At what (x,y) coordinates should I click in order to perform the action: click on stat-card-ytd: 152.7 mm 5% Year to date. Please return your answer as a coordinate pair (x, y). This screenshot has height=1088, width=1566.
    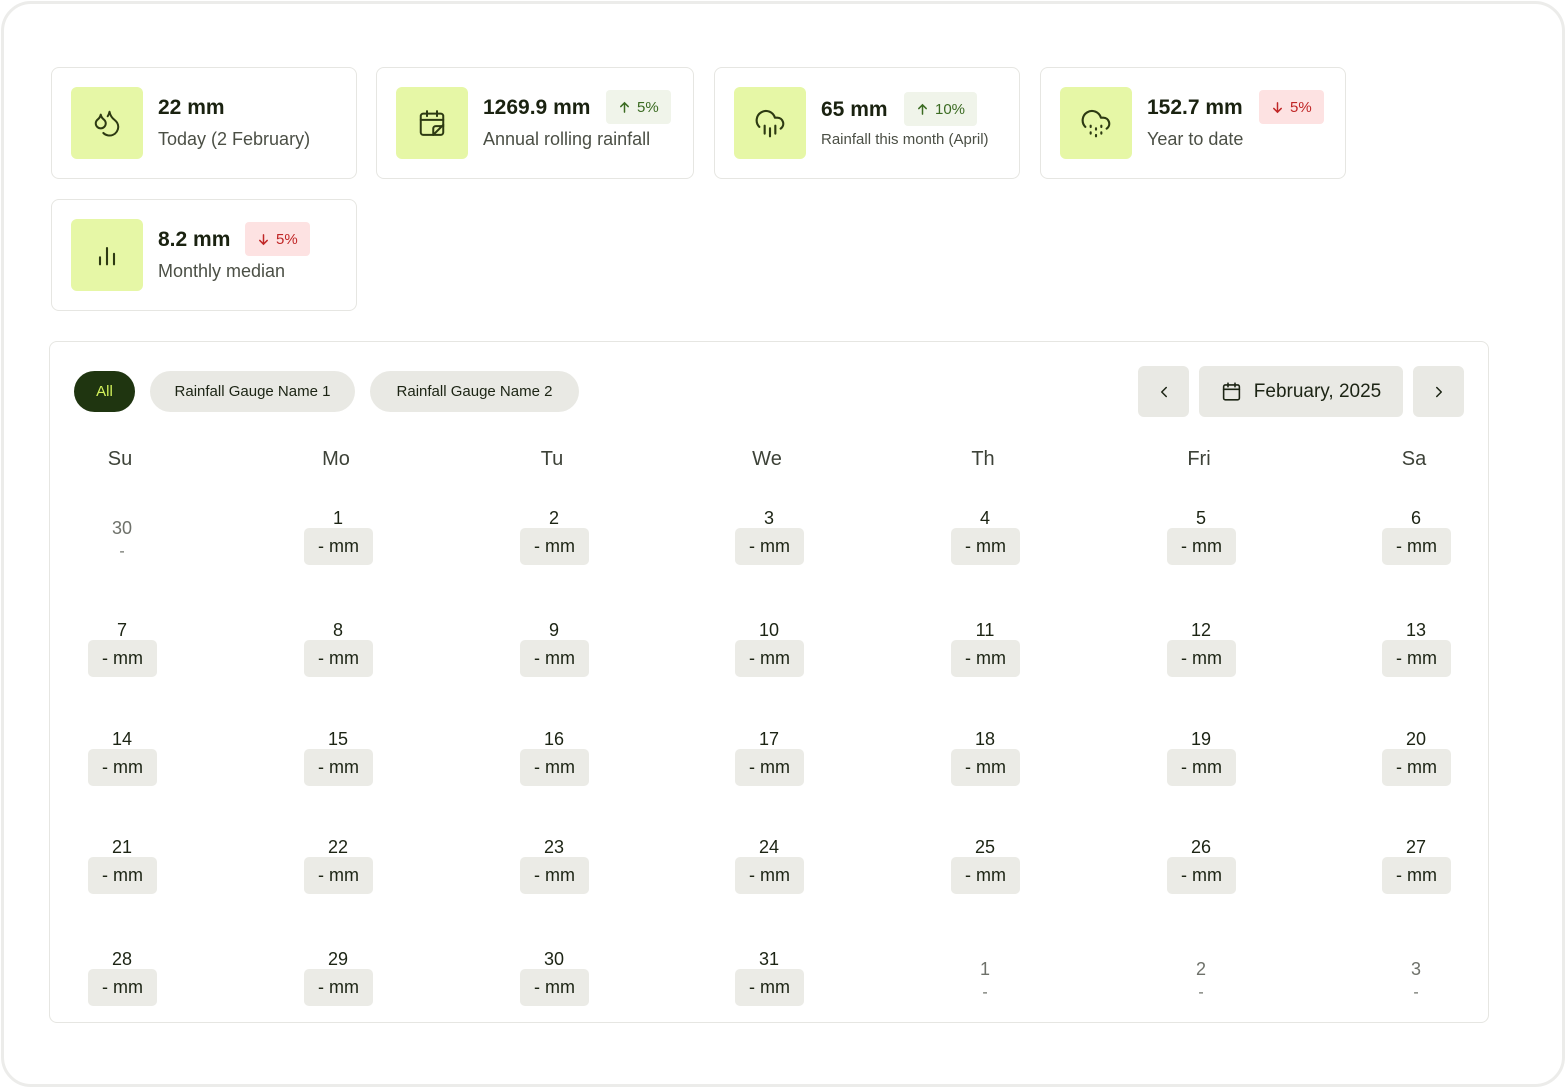
    Looking at the image, I should click on (1193, 123).